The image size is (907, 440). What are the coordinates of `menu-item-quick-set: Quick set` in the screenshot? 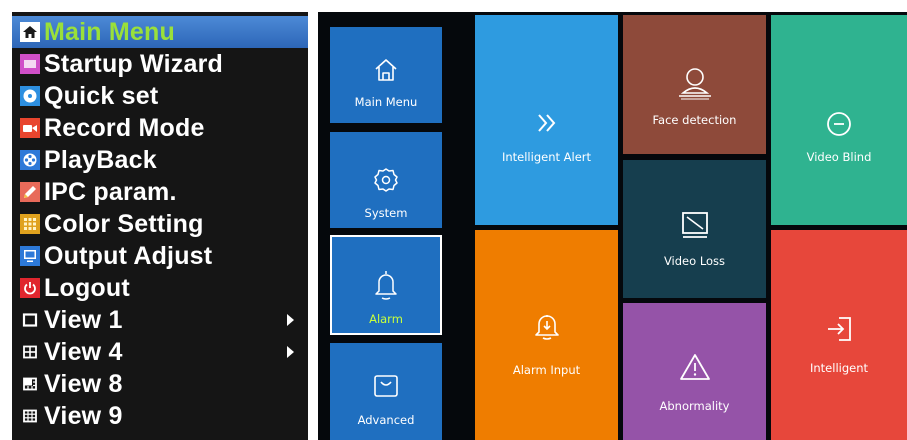 It's located at (160, 96).